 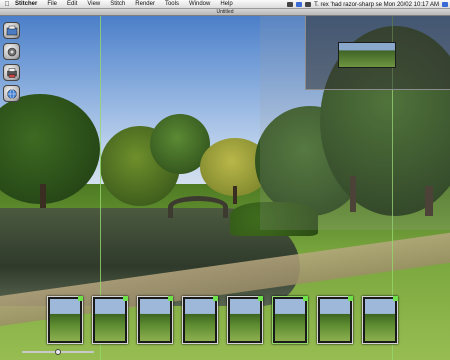 What do you see at coordinates (72, 4) in the screenshot?
I see `menu-edit: Edit` at bounding box center [72, 4].